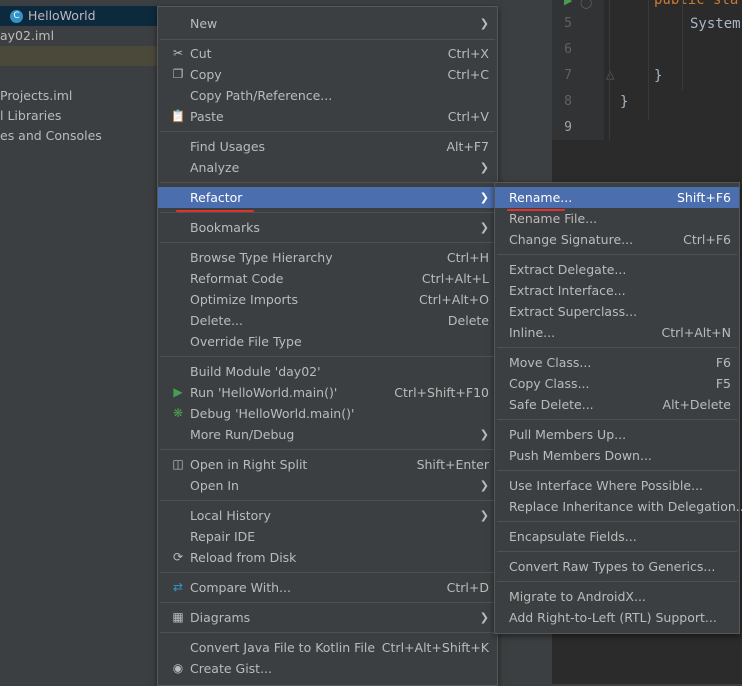  Describe the element at coordinates (327, 617) in the screenshot. I see `menu-item-diagrams: ▦ Diagrams ❯` at that location.